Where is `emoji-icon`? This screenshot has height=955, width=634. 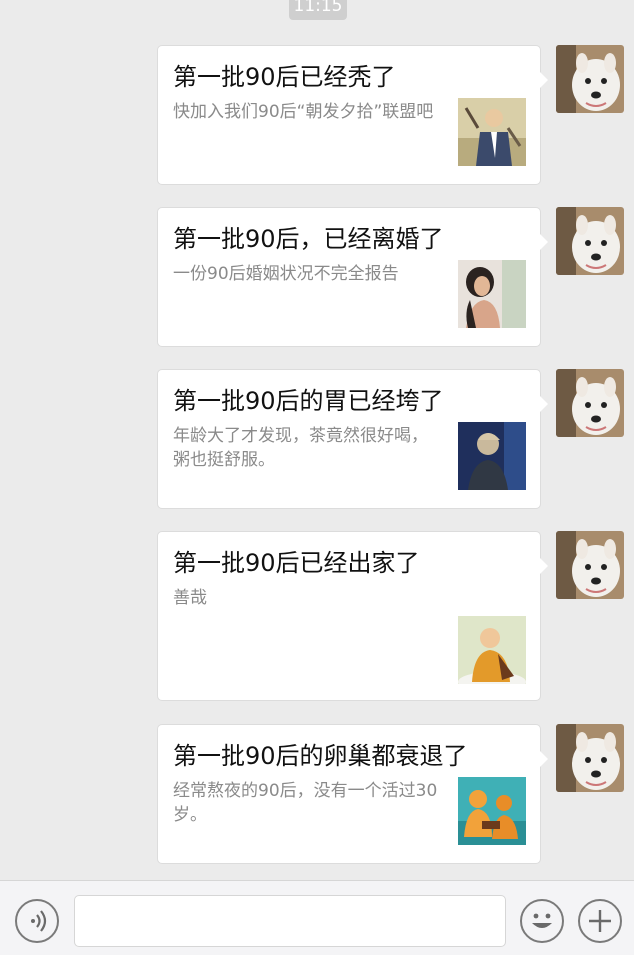
emoji-icon is located at coordinates (542, 921).